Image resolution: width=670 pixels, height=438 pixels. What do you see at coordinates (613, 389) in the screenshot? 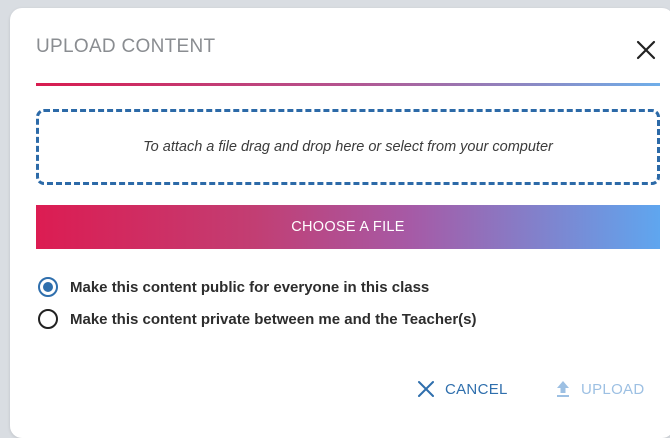
I see `upload-label: UPLOAD` at bounding box center [613, 389].